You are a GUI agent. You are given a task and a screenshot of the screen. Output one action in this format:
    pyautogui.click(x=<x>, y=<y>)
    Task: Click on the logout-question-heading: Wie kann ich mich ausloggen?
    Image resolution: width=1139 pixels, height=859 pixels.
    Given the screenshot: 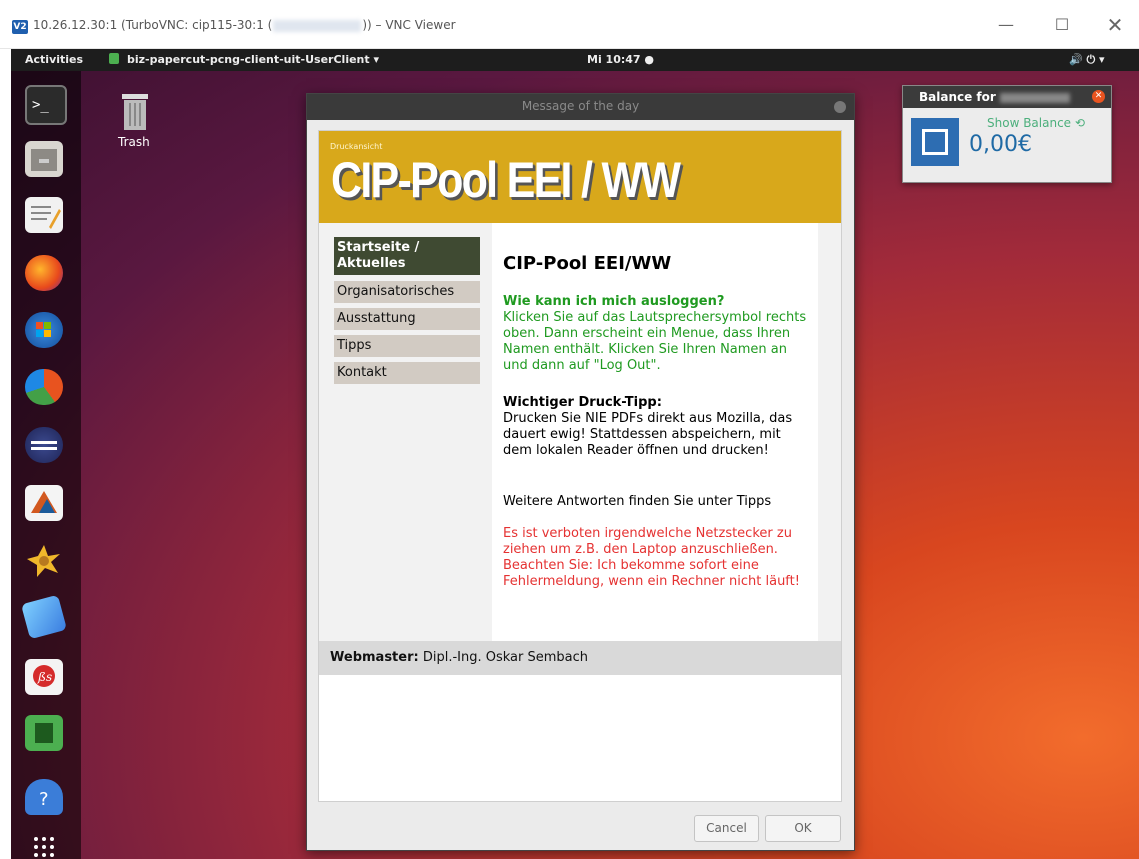 What is the action you would take?
    pyautogui.click(x=614, y=301)
    